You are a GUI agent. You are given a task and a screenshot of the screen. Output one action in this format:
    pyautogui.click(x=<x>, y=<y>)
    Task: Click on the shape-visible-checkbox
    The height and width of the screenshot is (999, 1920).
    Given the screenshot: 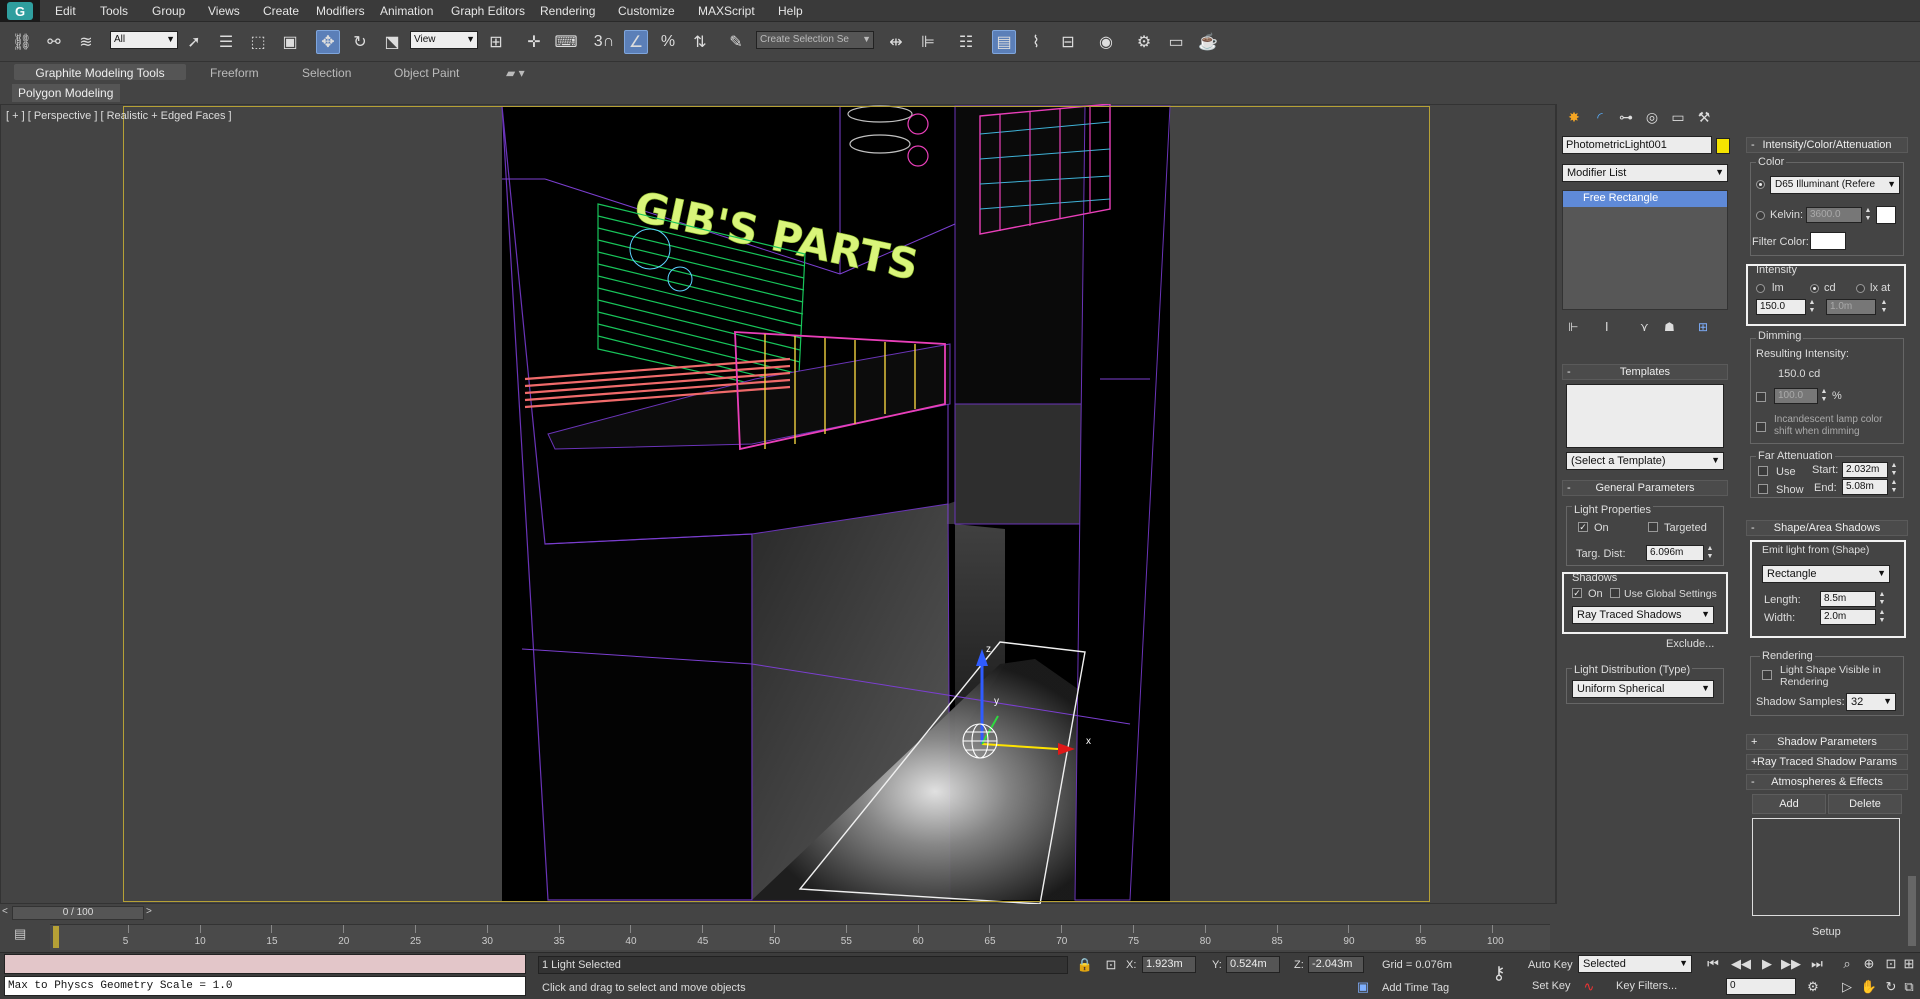 What is the action you would take?
    pyautogui.click(x=1767, y=675)
    